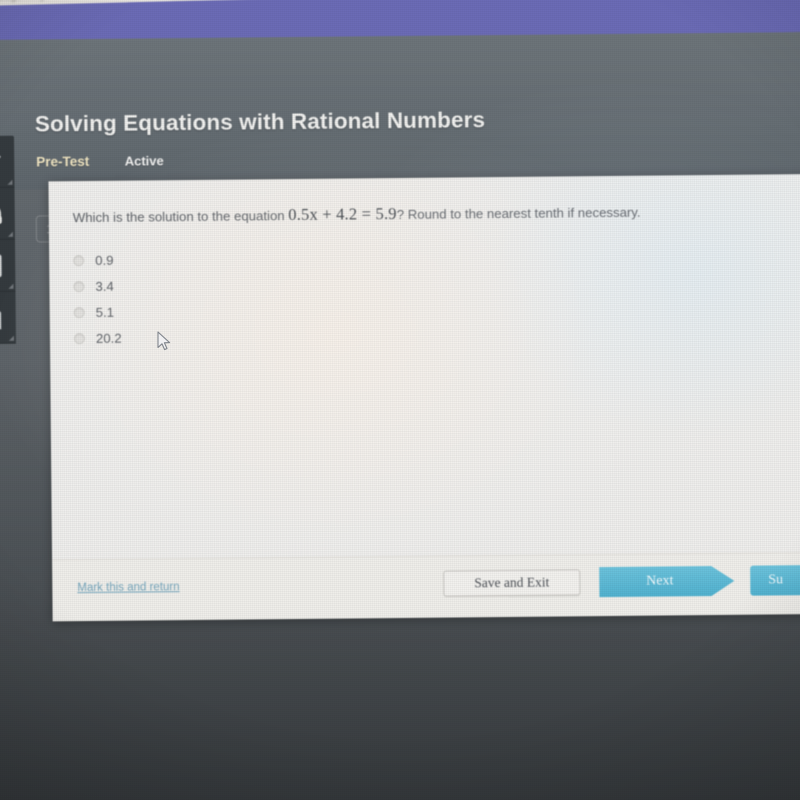 Image resolution: width=800 pixels, height=800 pixels. What do you see at coordinates (666, 581) in the screenshot?
I see `next-button: Next` at bounding box center [666, 581].